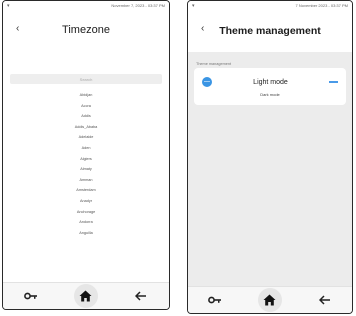 The width and height of the screenshot is (356, 316). I want to click on light-mode-option: Light mode, so click(270, 82).